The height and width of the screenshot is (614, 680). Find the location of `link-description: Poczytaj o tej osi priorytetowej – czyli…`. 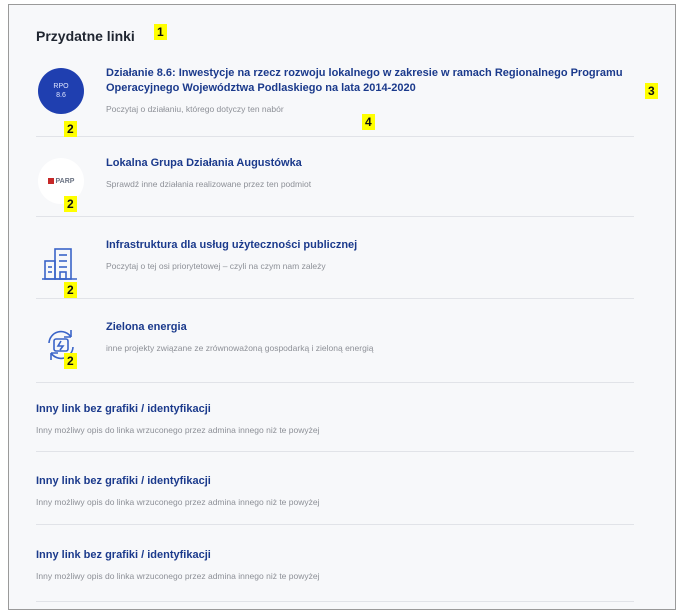

link-description: Poczytaj o tej osi priorytetowej – czyli… is located at coordinates (216, 266).